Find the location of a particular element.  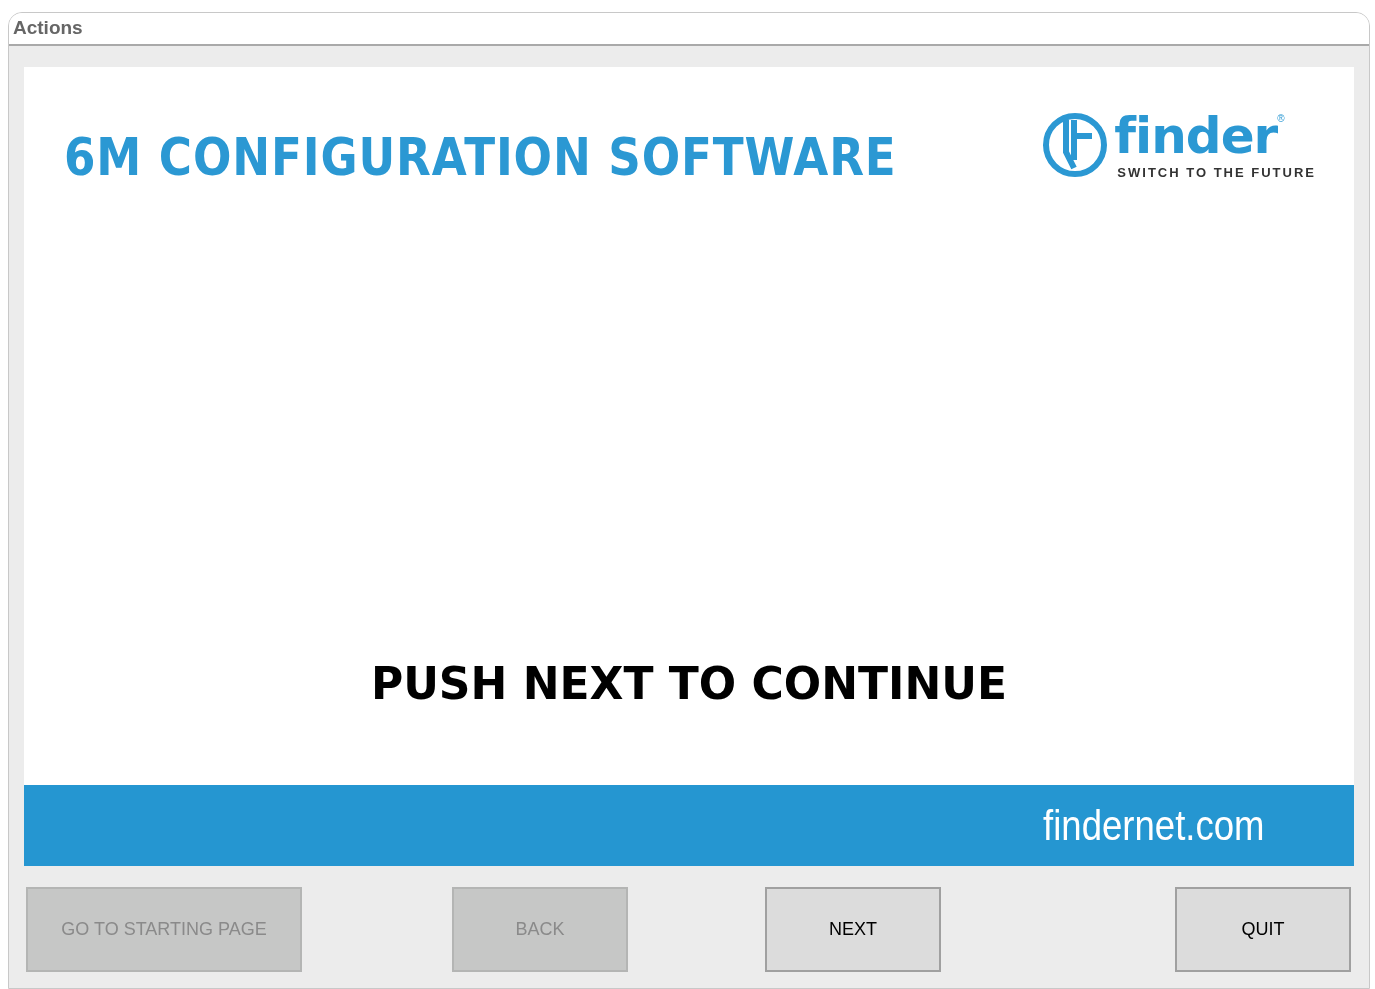

action-button: QUIT is located at coordinates (1263, 929).